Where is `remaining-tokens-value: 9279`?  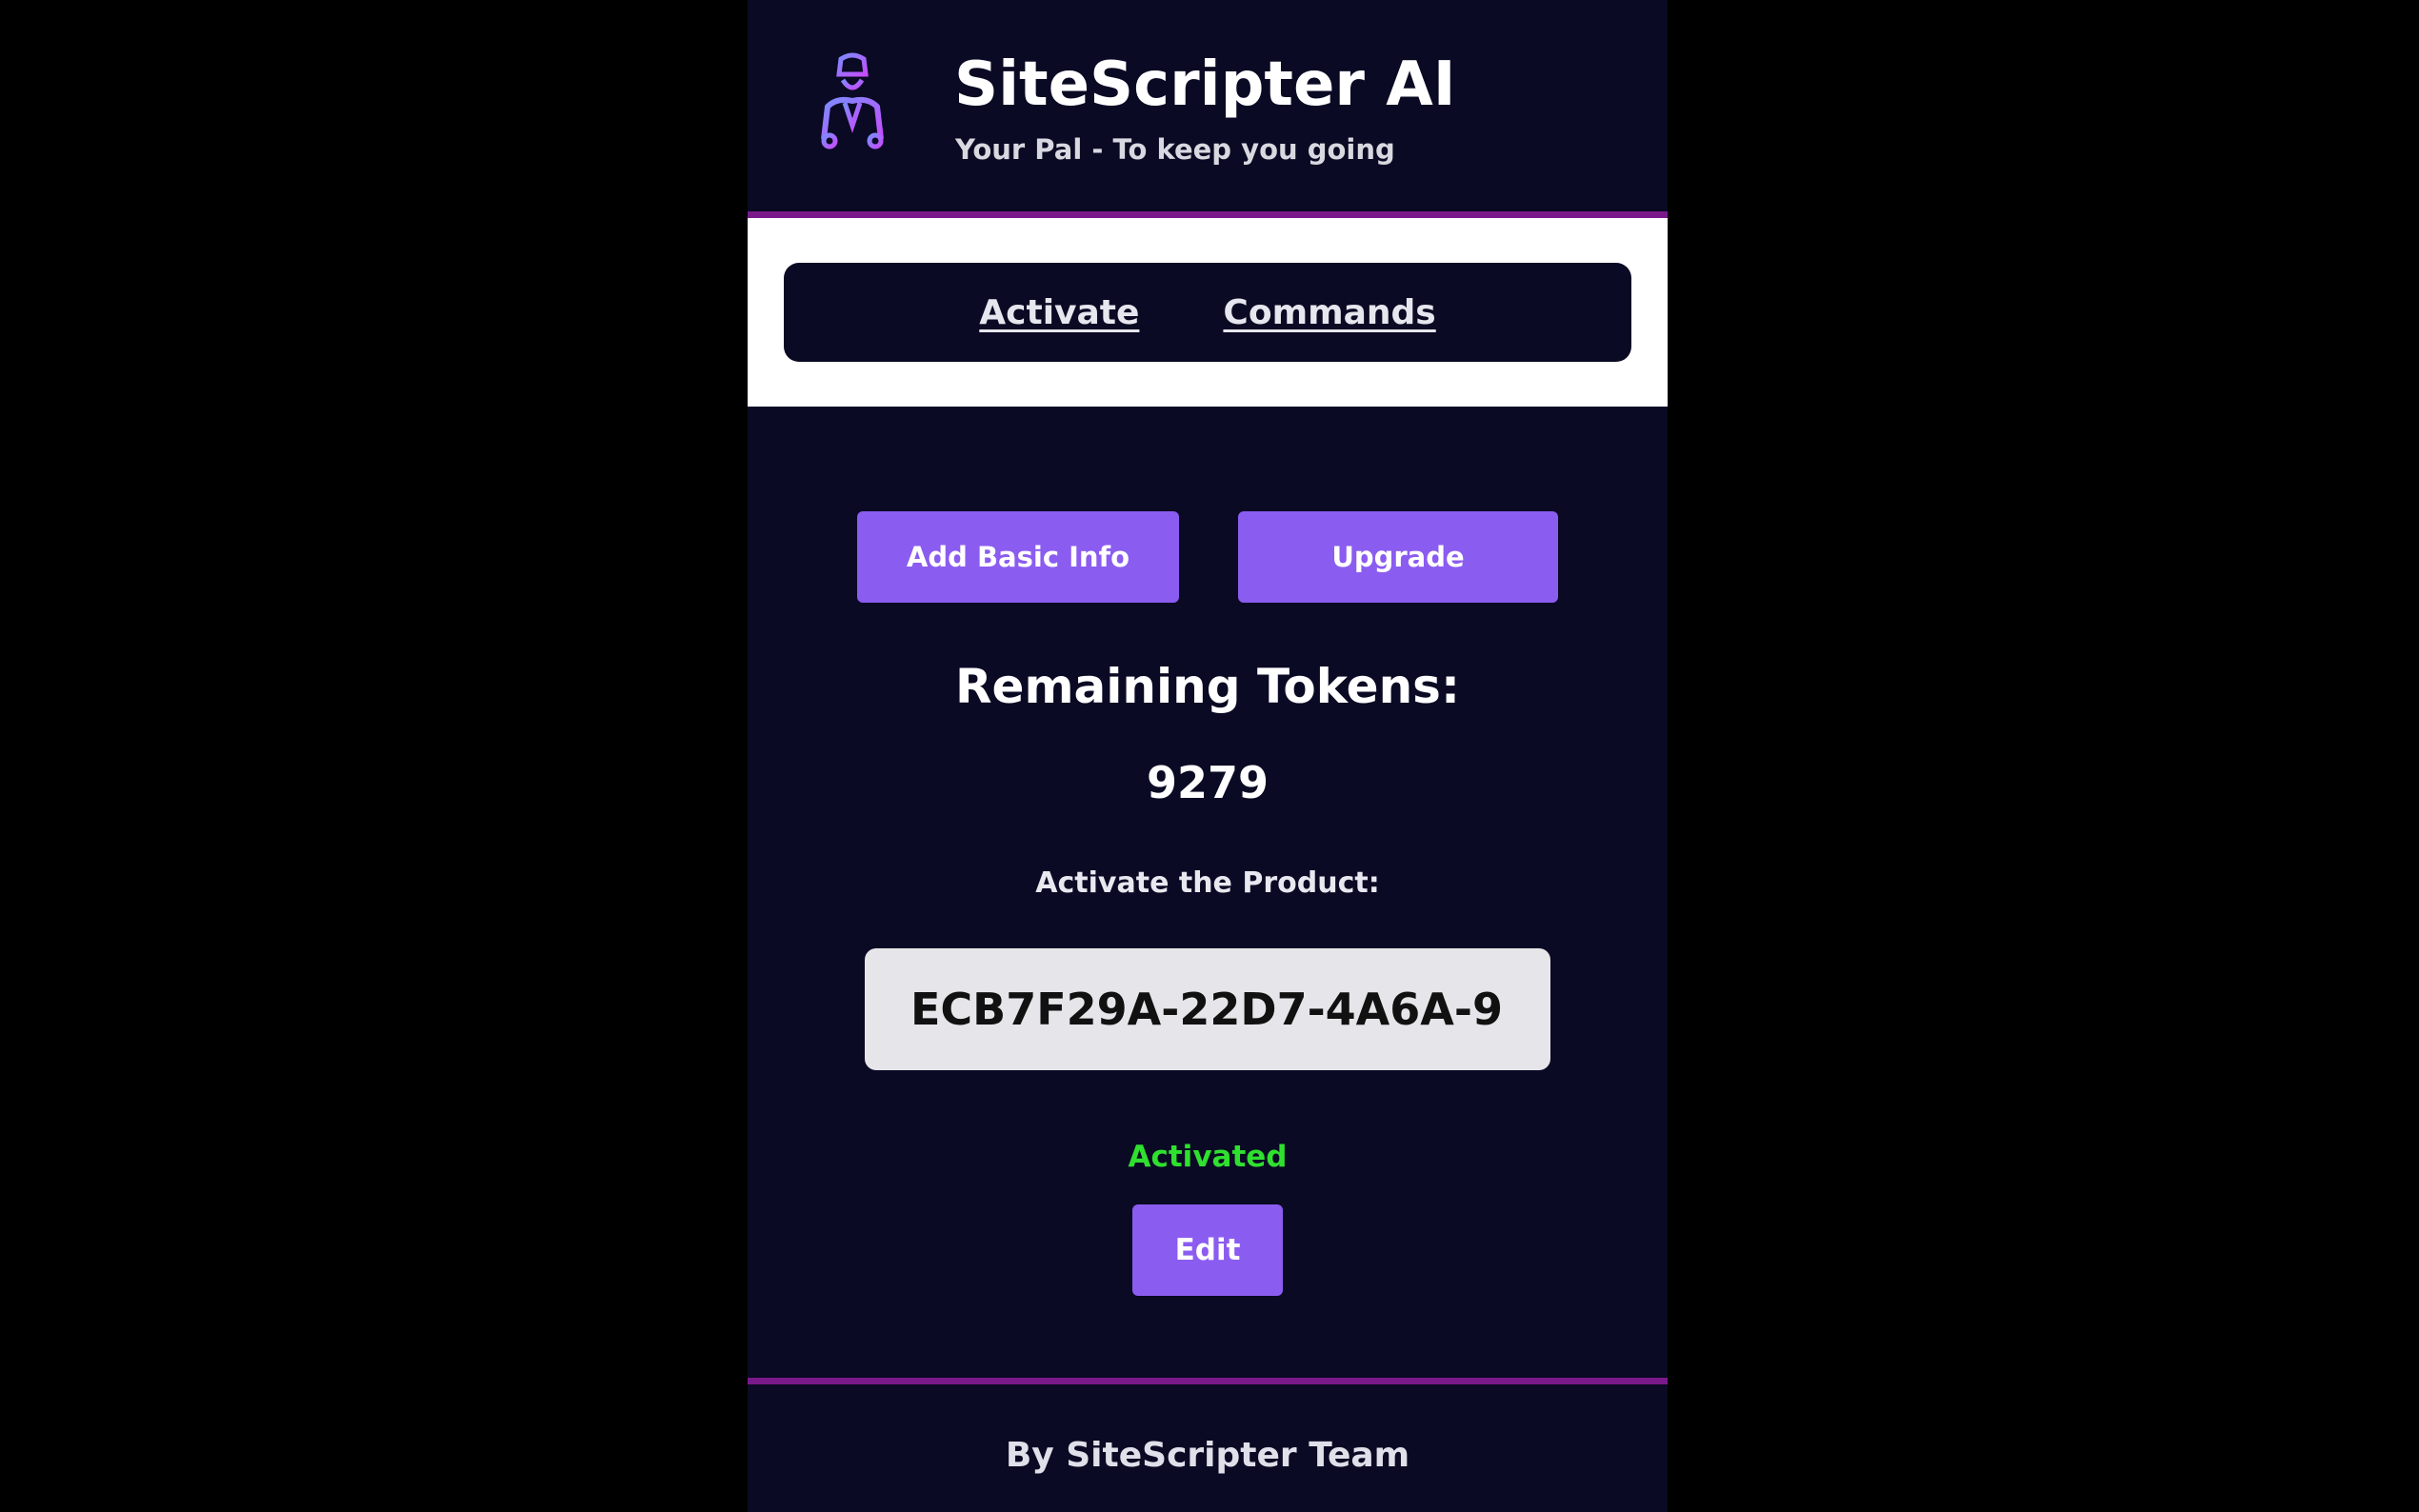
remaining-tokens-value: 9279 is located at coordinates (1207, 782).